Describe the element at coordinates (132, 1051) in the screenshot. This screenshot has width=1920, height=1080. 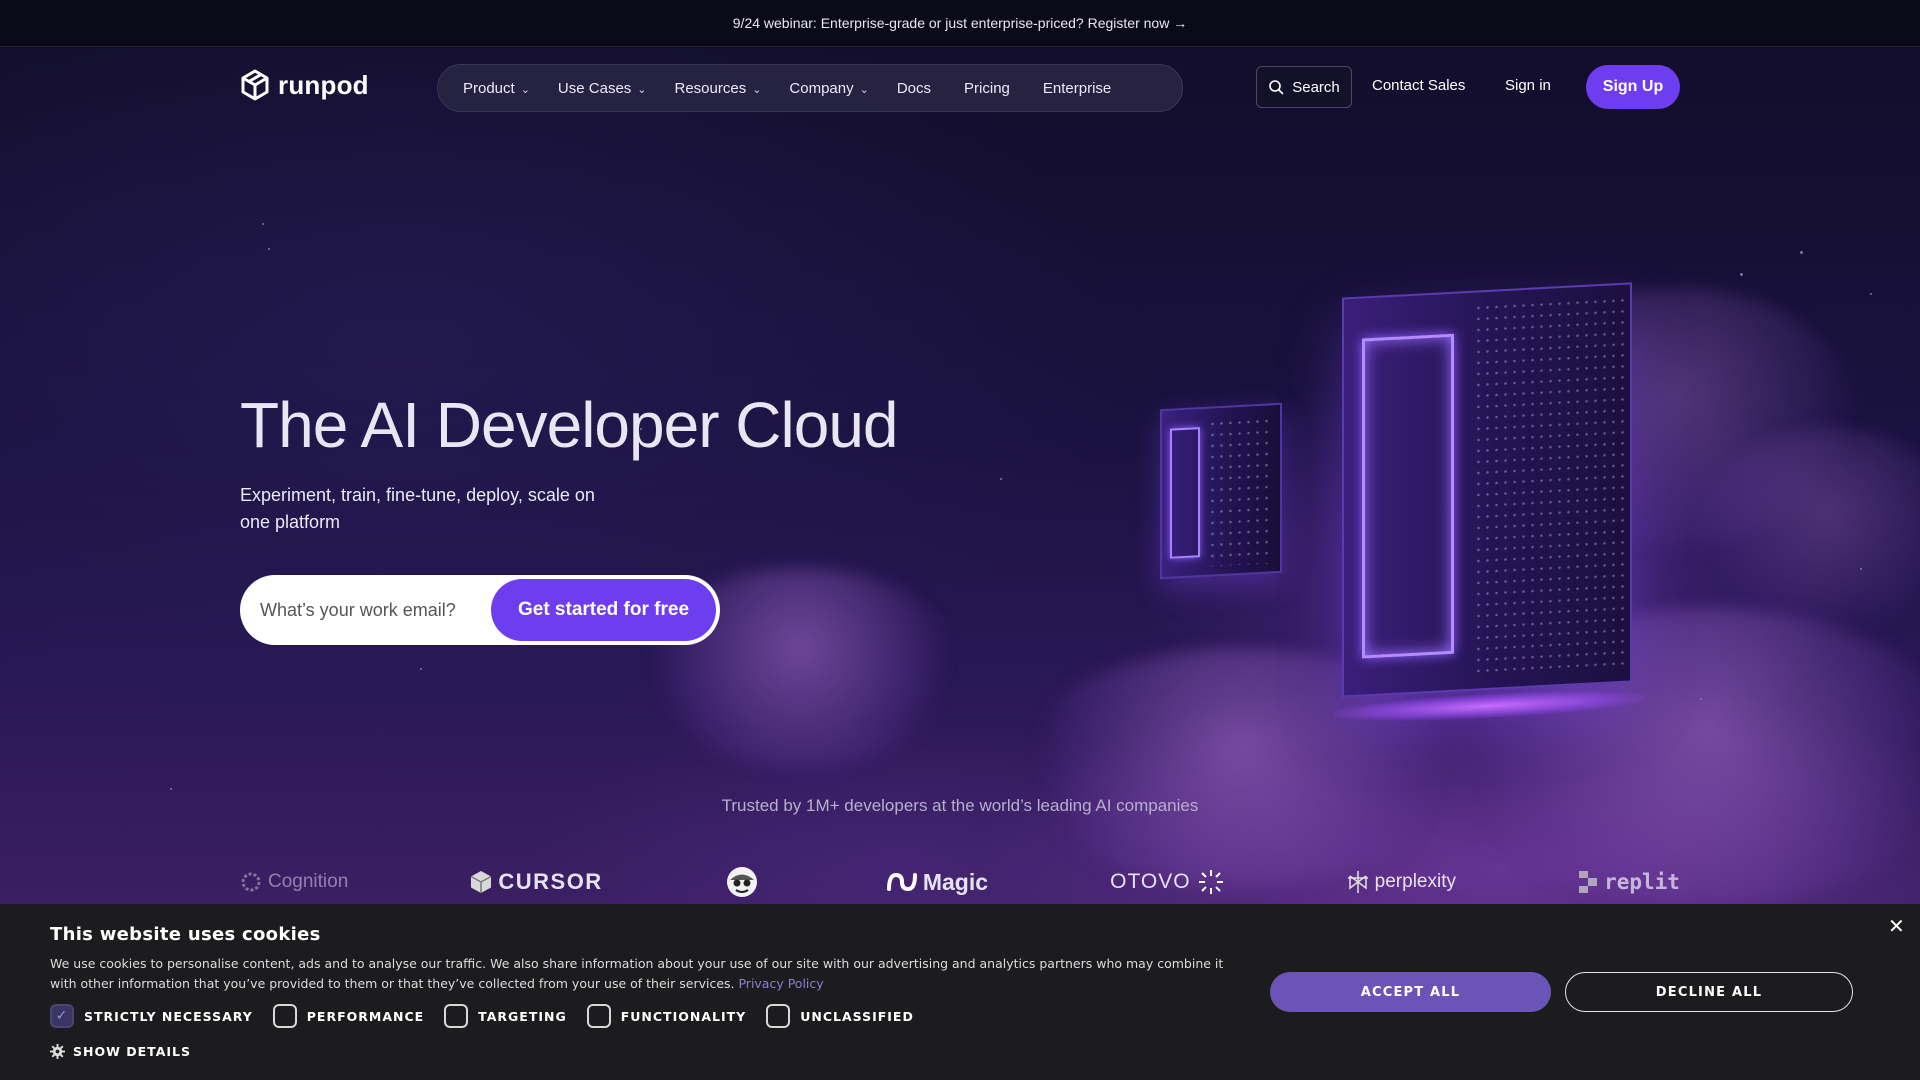
I see `show-details-label: SHOW DETAILS` at that location.